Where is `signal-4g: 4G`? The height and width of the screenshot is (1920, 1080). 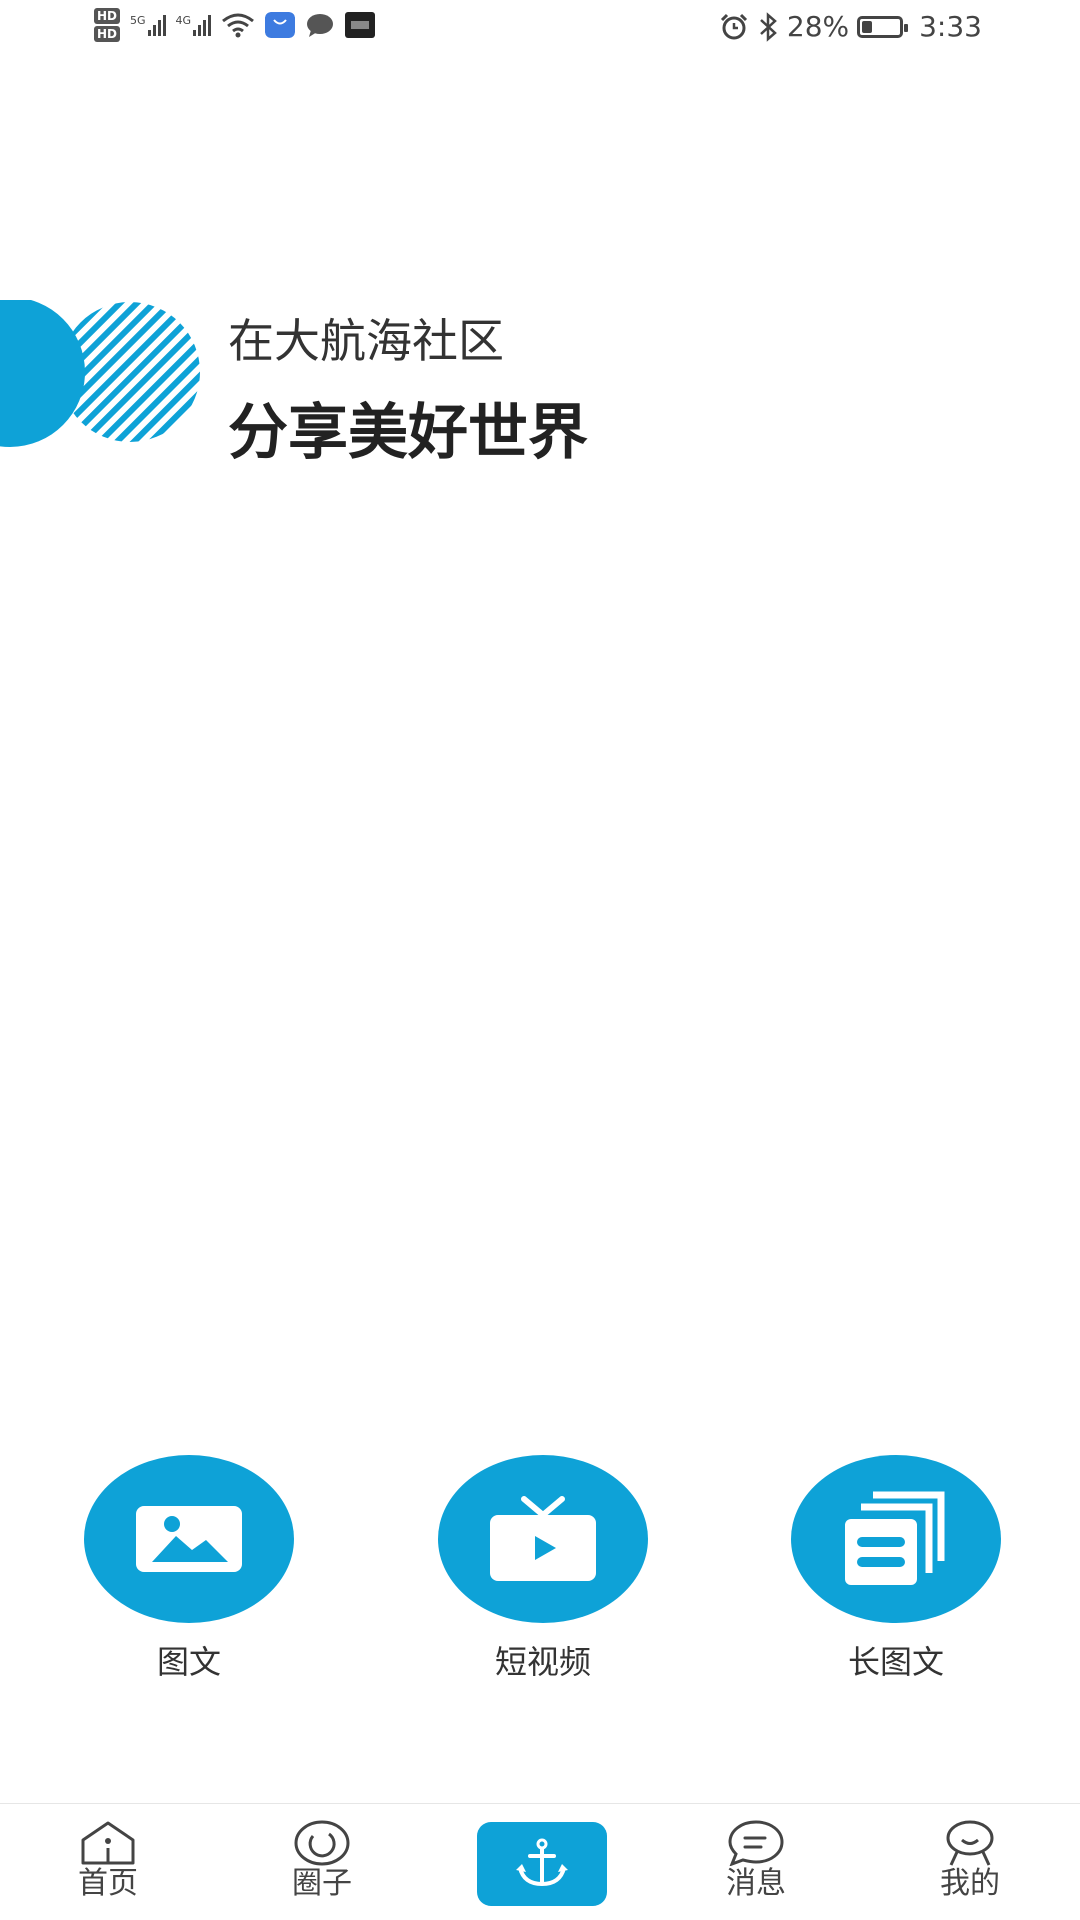 signal-4g: 4G is located at coordinates (194, 25).